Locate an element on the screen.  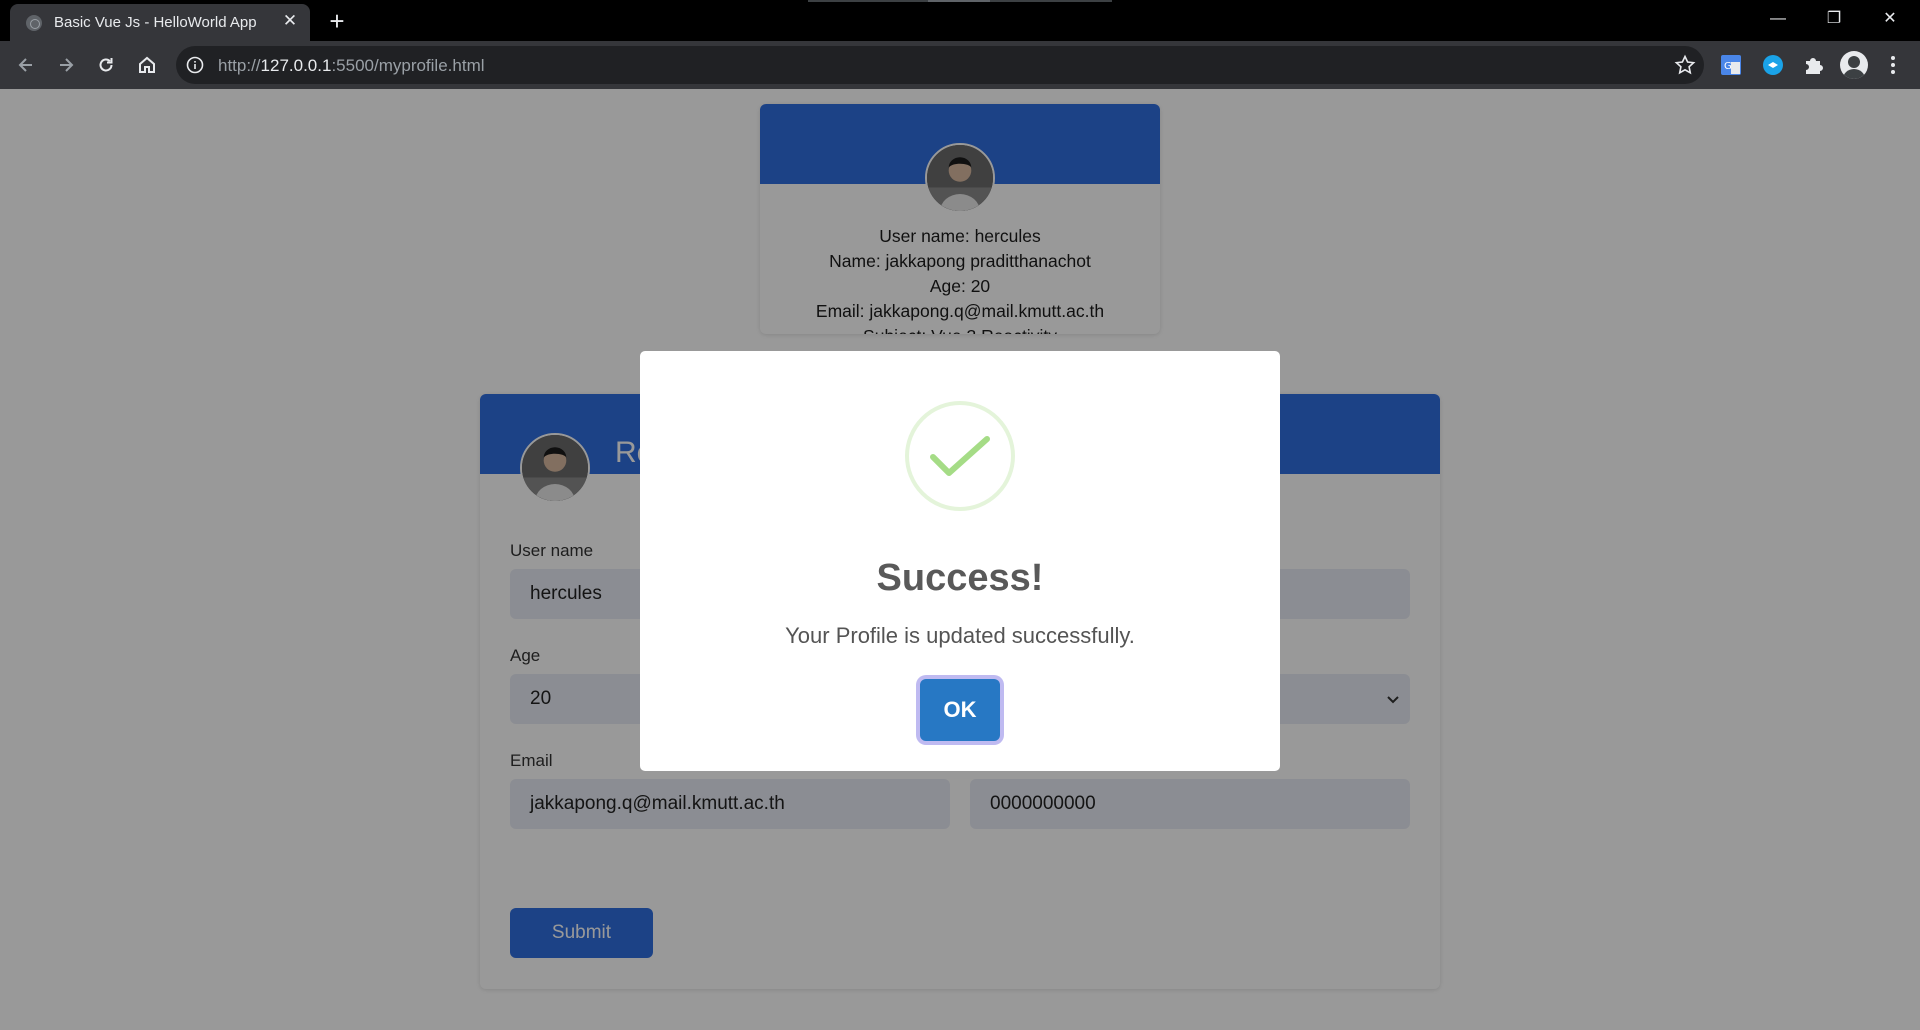
dialog-message: Your Profile is updated successfully. is located at coordinates (960, 635).